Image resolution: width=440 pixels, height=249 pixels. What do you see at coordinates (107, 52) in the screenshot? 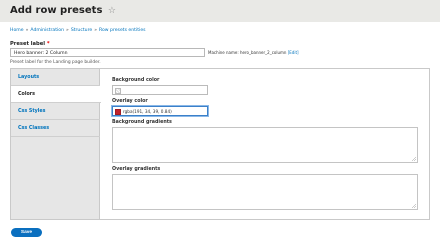
I see `preset-label-input: Hero banner: 2 Column` at bounding box center [107, 52].